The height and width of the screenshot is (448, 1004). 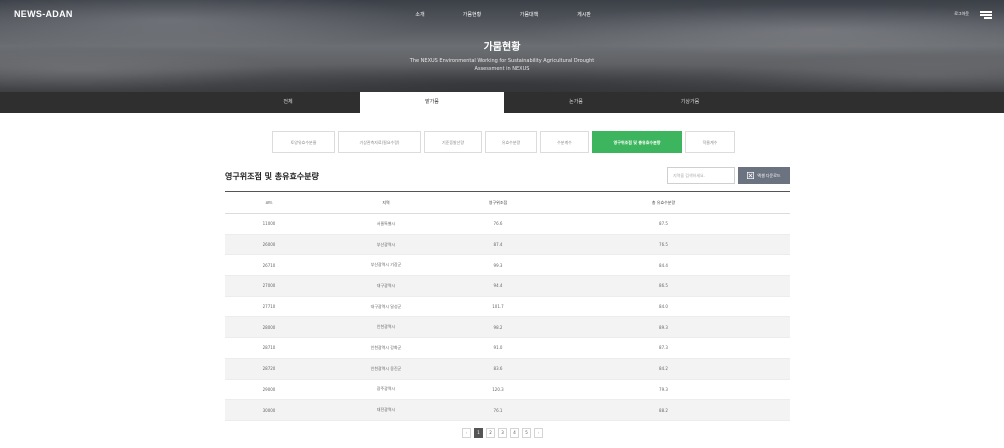 What do you see at coordinates (526, 433) in the screenshot?
I see `page-button-5: 5` at bounding box center [526, 433].